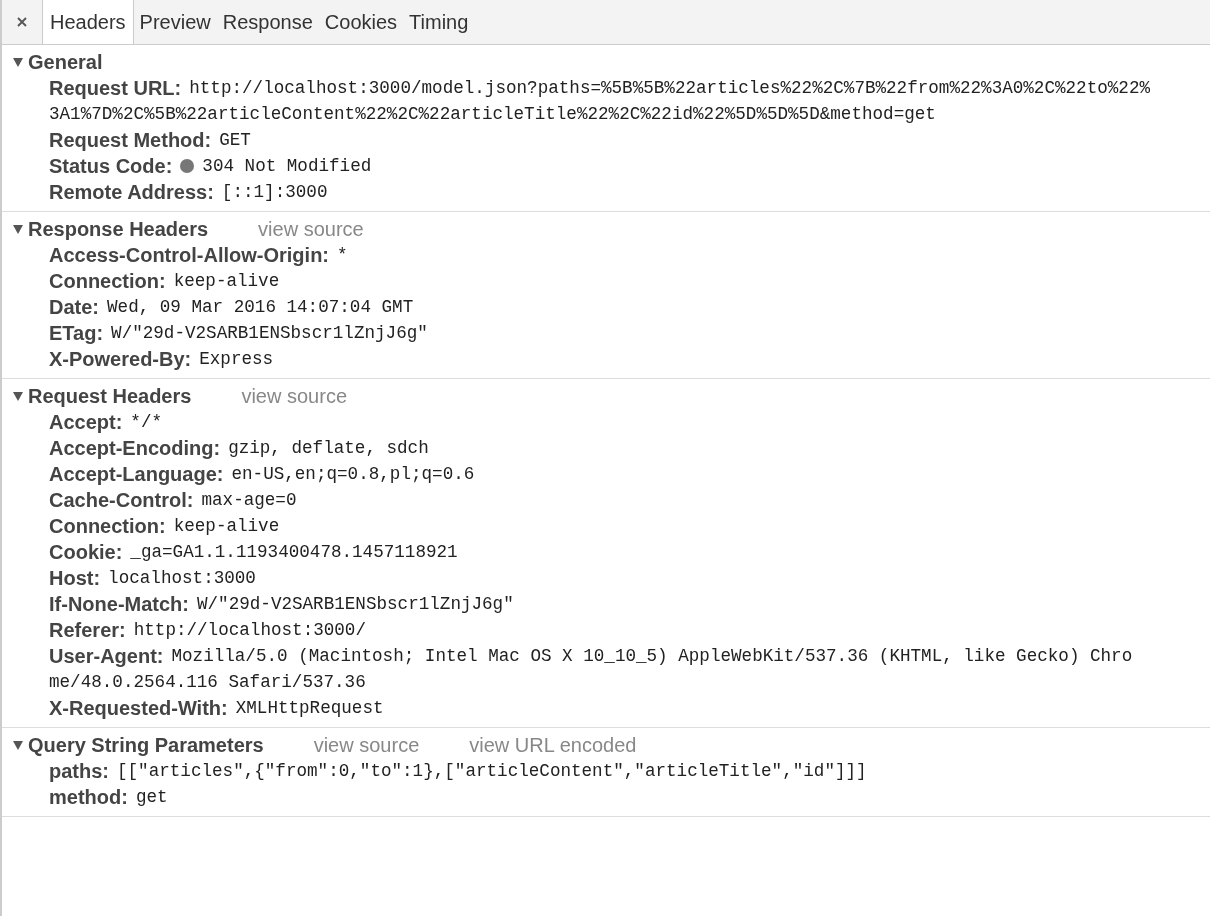 The width and height of the screenshot is (1210, 916). What do you see at coordinates (131, 192) in the screenshot?
I see `header-name: Remote Address:` at bounding box center [131, 192].